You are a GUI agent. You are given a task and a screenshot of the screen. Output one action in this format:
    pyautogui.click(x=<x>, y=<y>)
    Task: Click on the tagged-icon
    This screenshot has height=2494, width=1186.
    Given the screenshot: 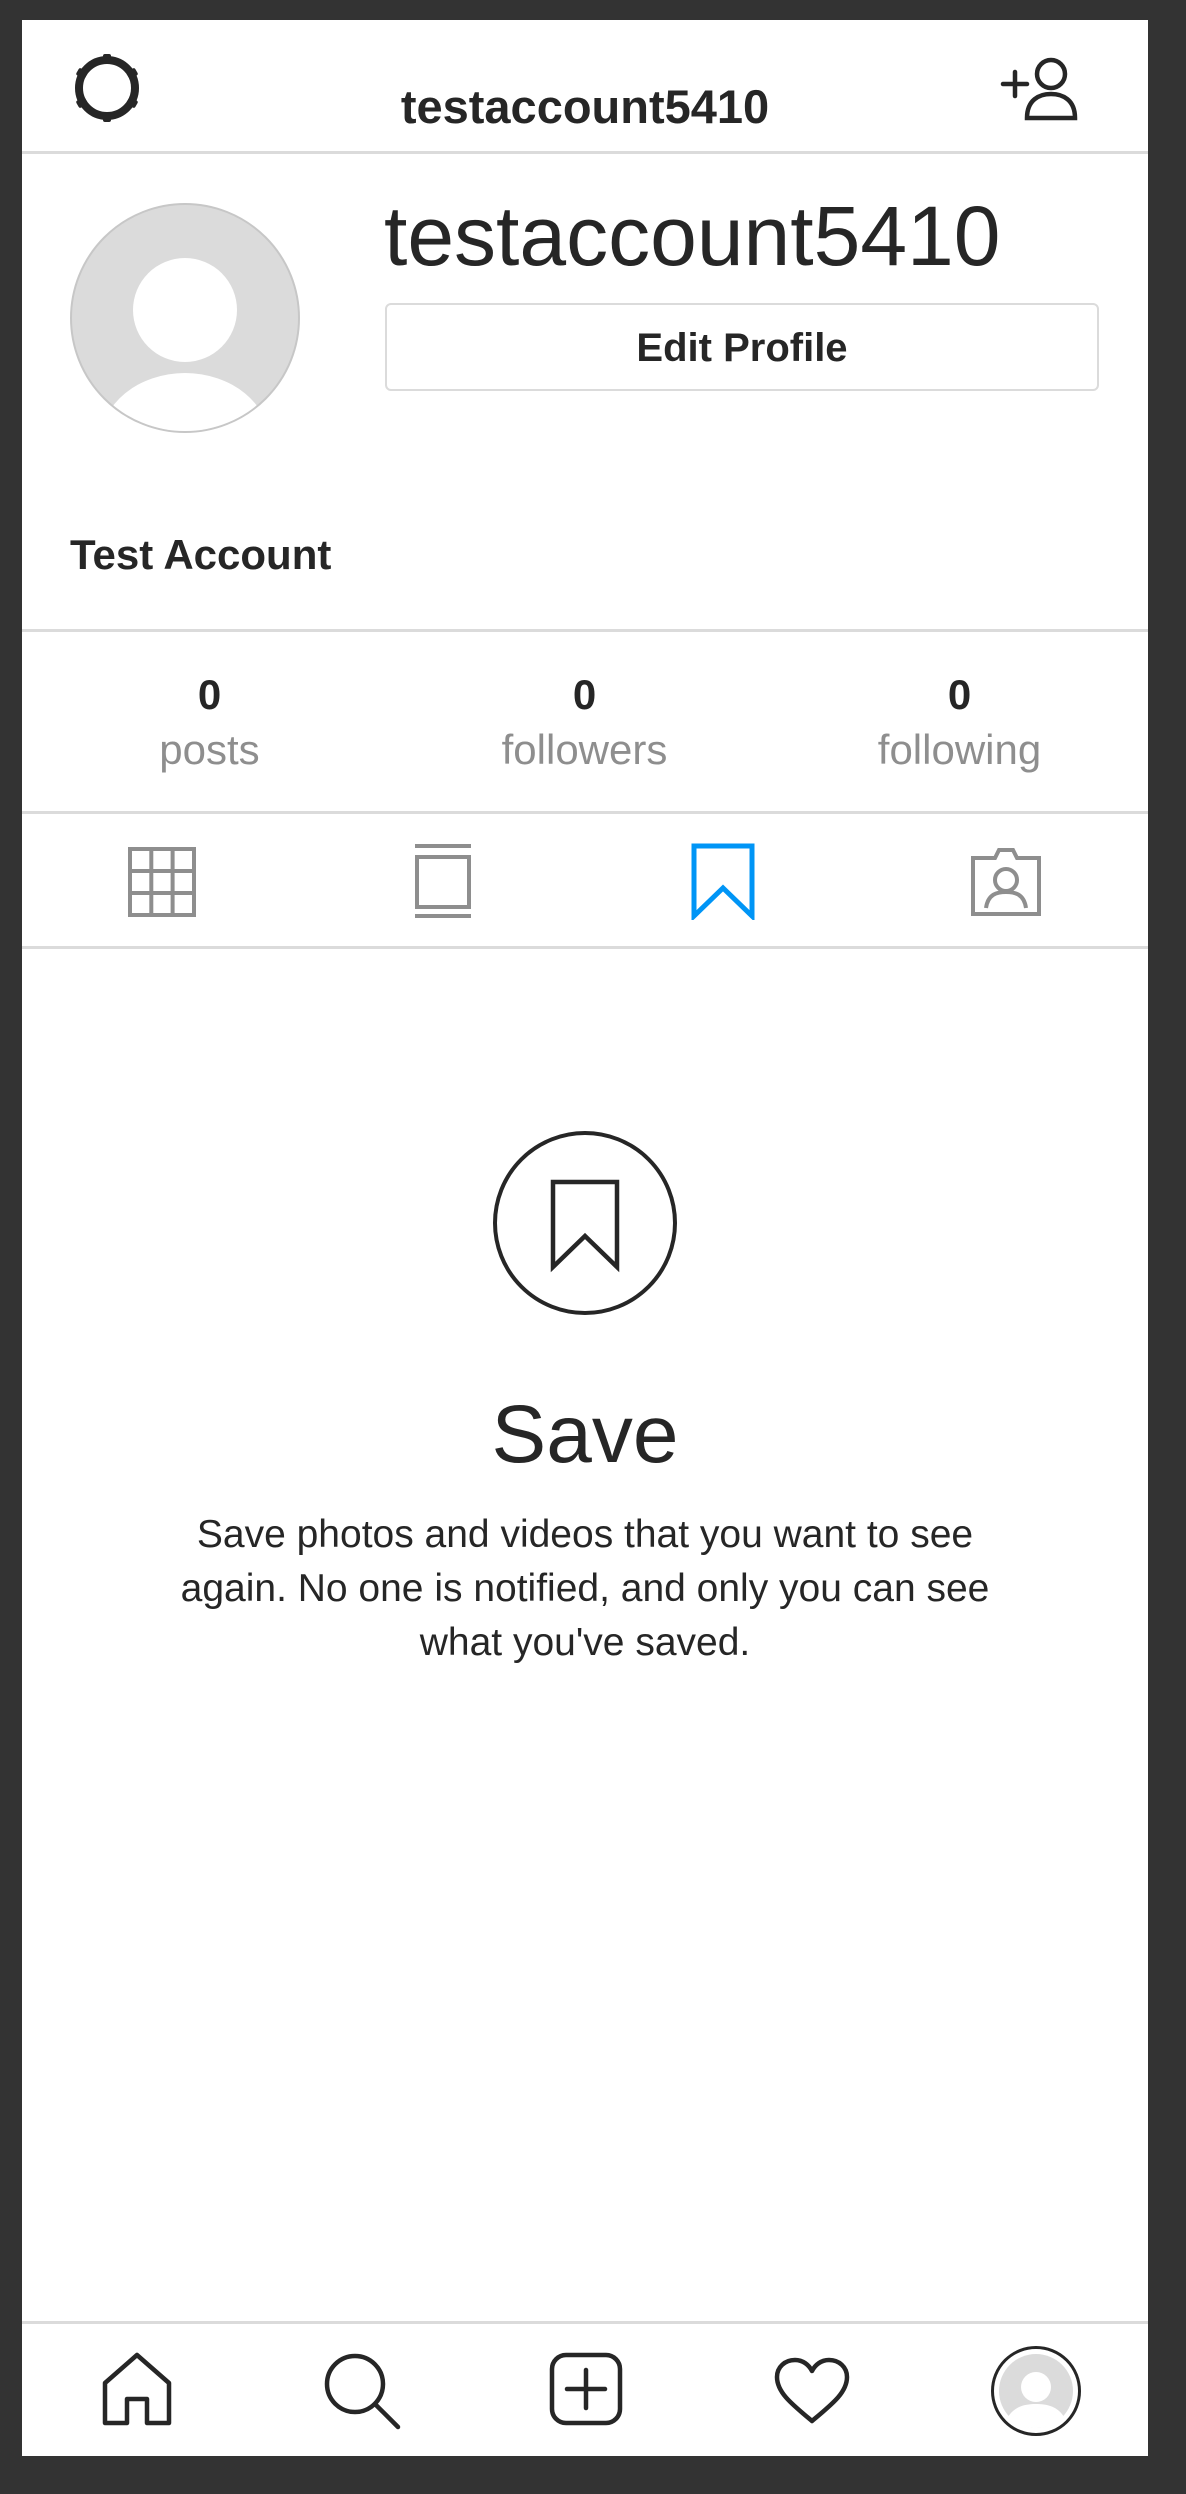 What is the action you would take?
    pyautogui.click(x=1006, y=881)
    